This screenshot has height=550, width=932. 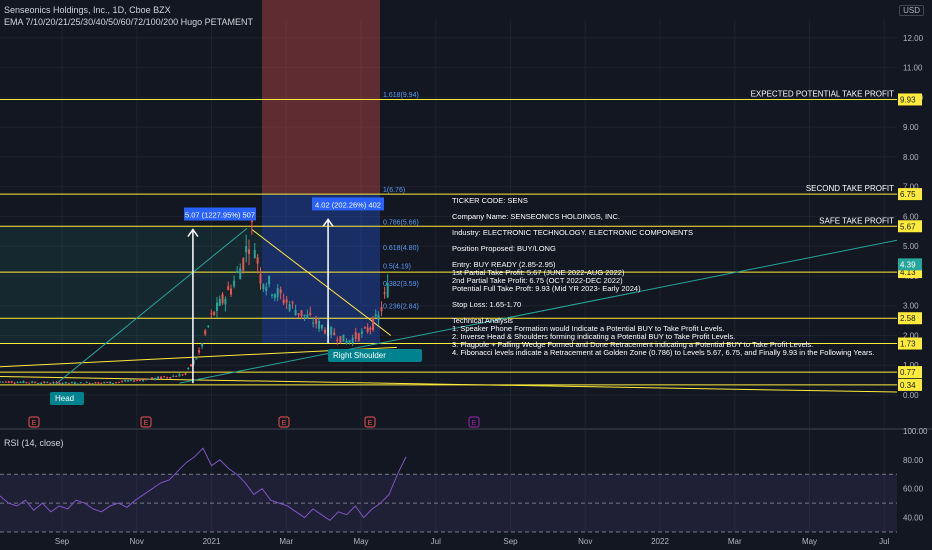 I want to click on fib-level-label: 0.786(5.66), so click(x=401, y=223).